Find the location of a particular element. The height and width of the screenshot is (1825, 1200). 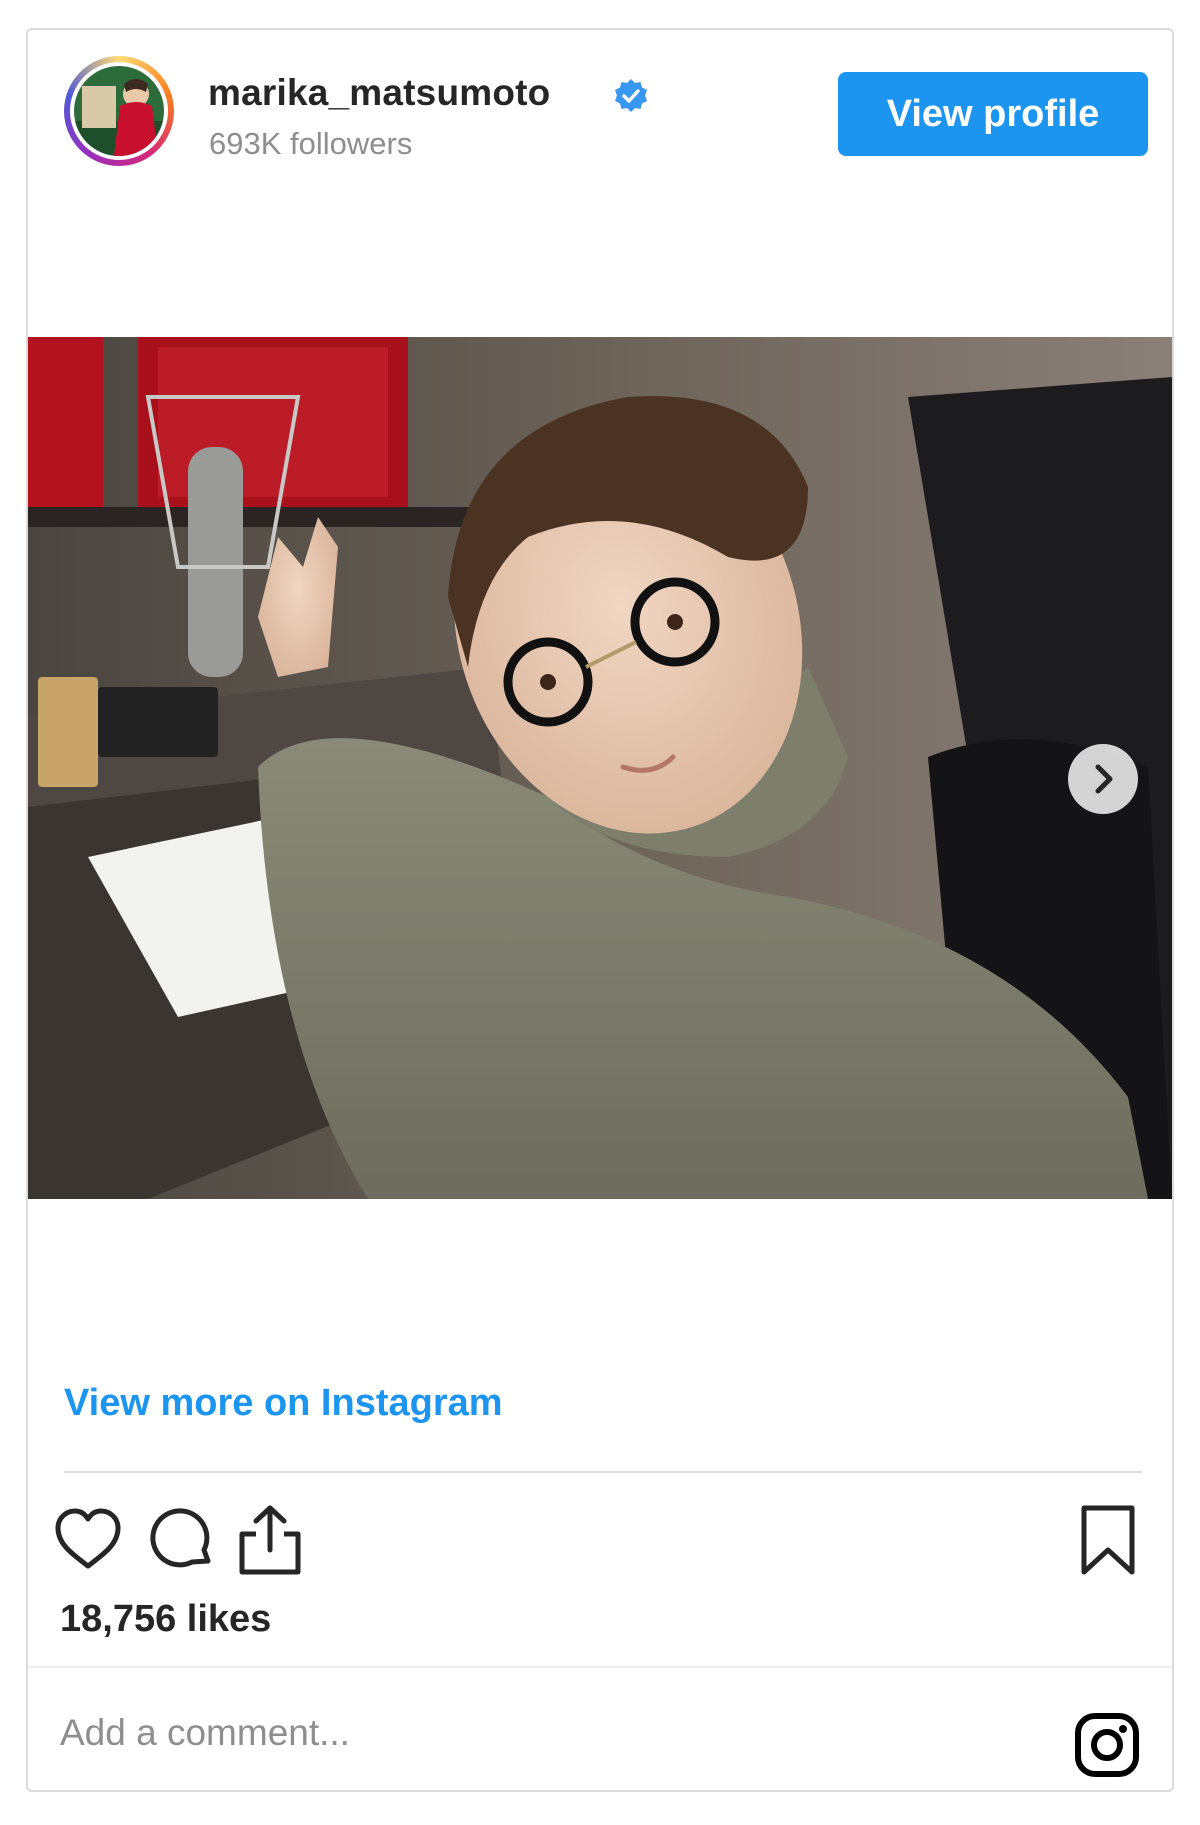

action-bar is located at coordinates (600, 1540).